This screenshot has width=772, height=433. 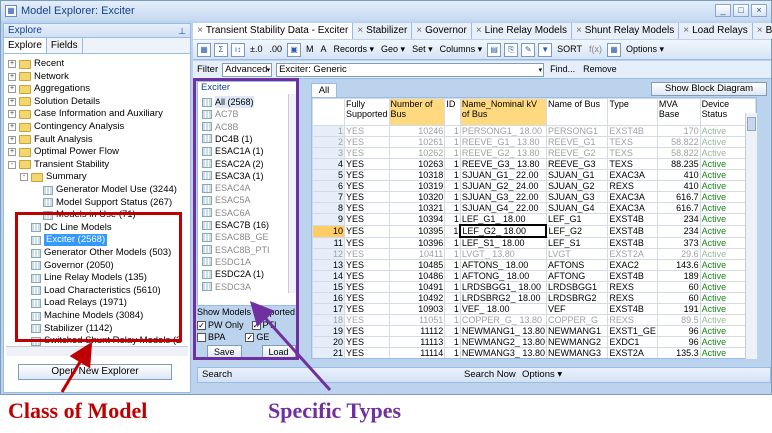 What do you see at coordinates (632, 352) in the screenshot?
I see `table-cell: EXST2A` at bounding box center [632, 352].